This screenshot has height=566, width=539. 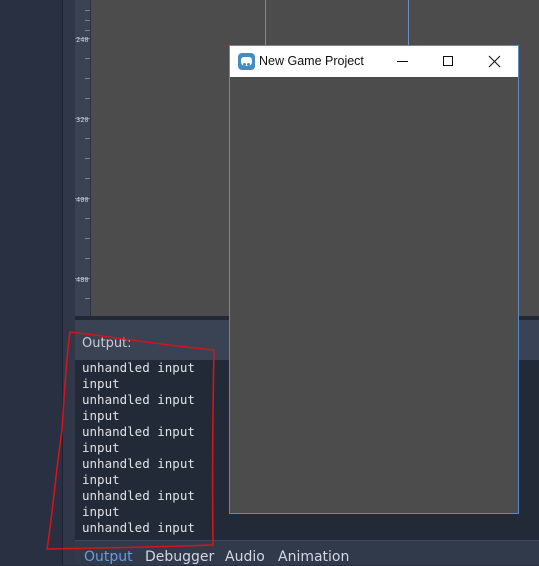 I want to click on godot-icon, so click(x=246, y=61).